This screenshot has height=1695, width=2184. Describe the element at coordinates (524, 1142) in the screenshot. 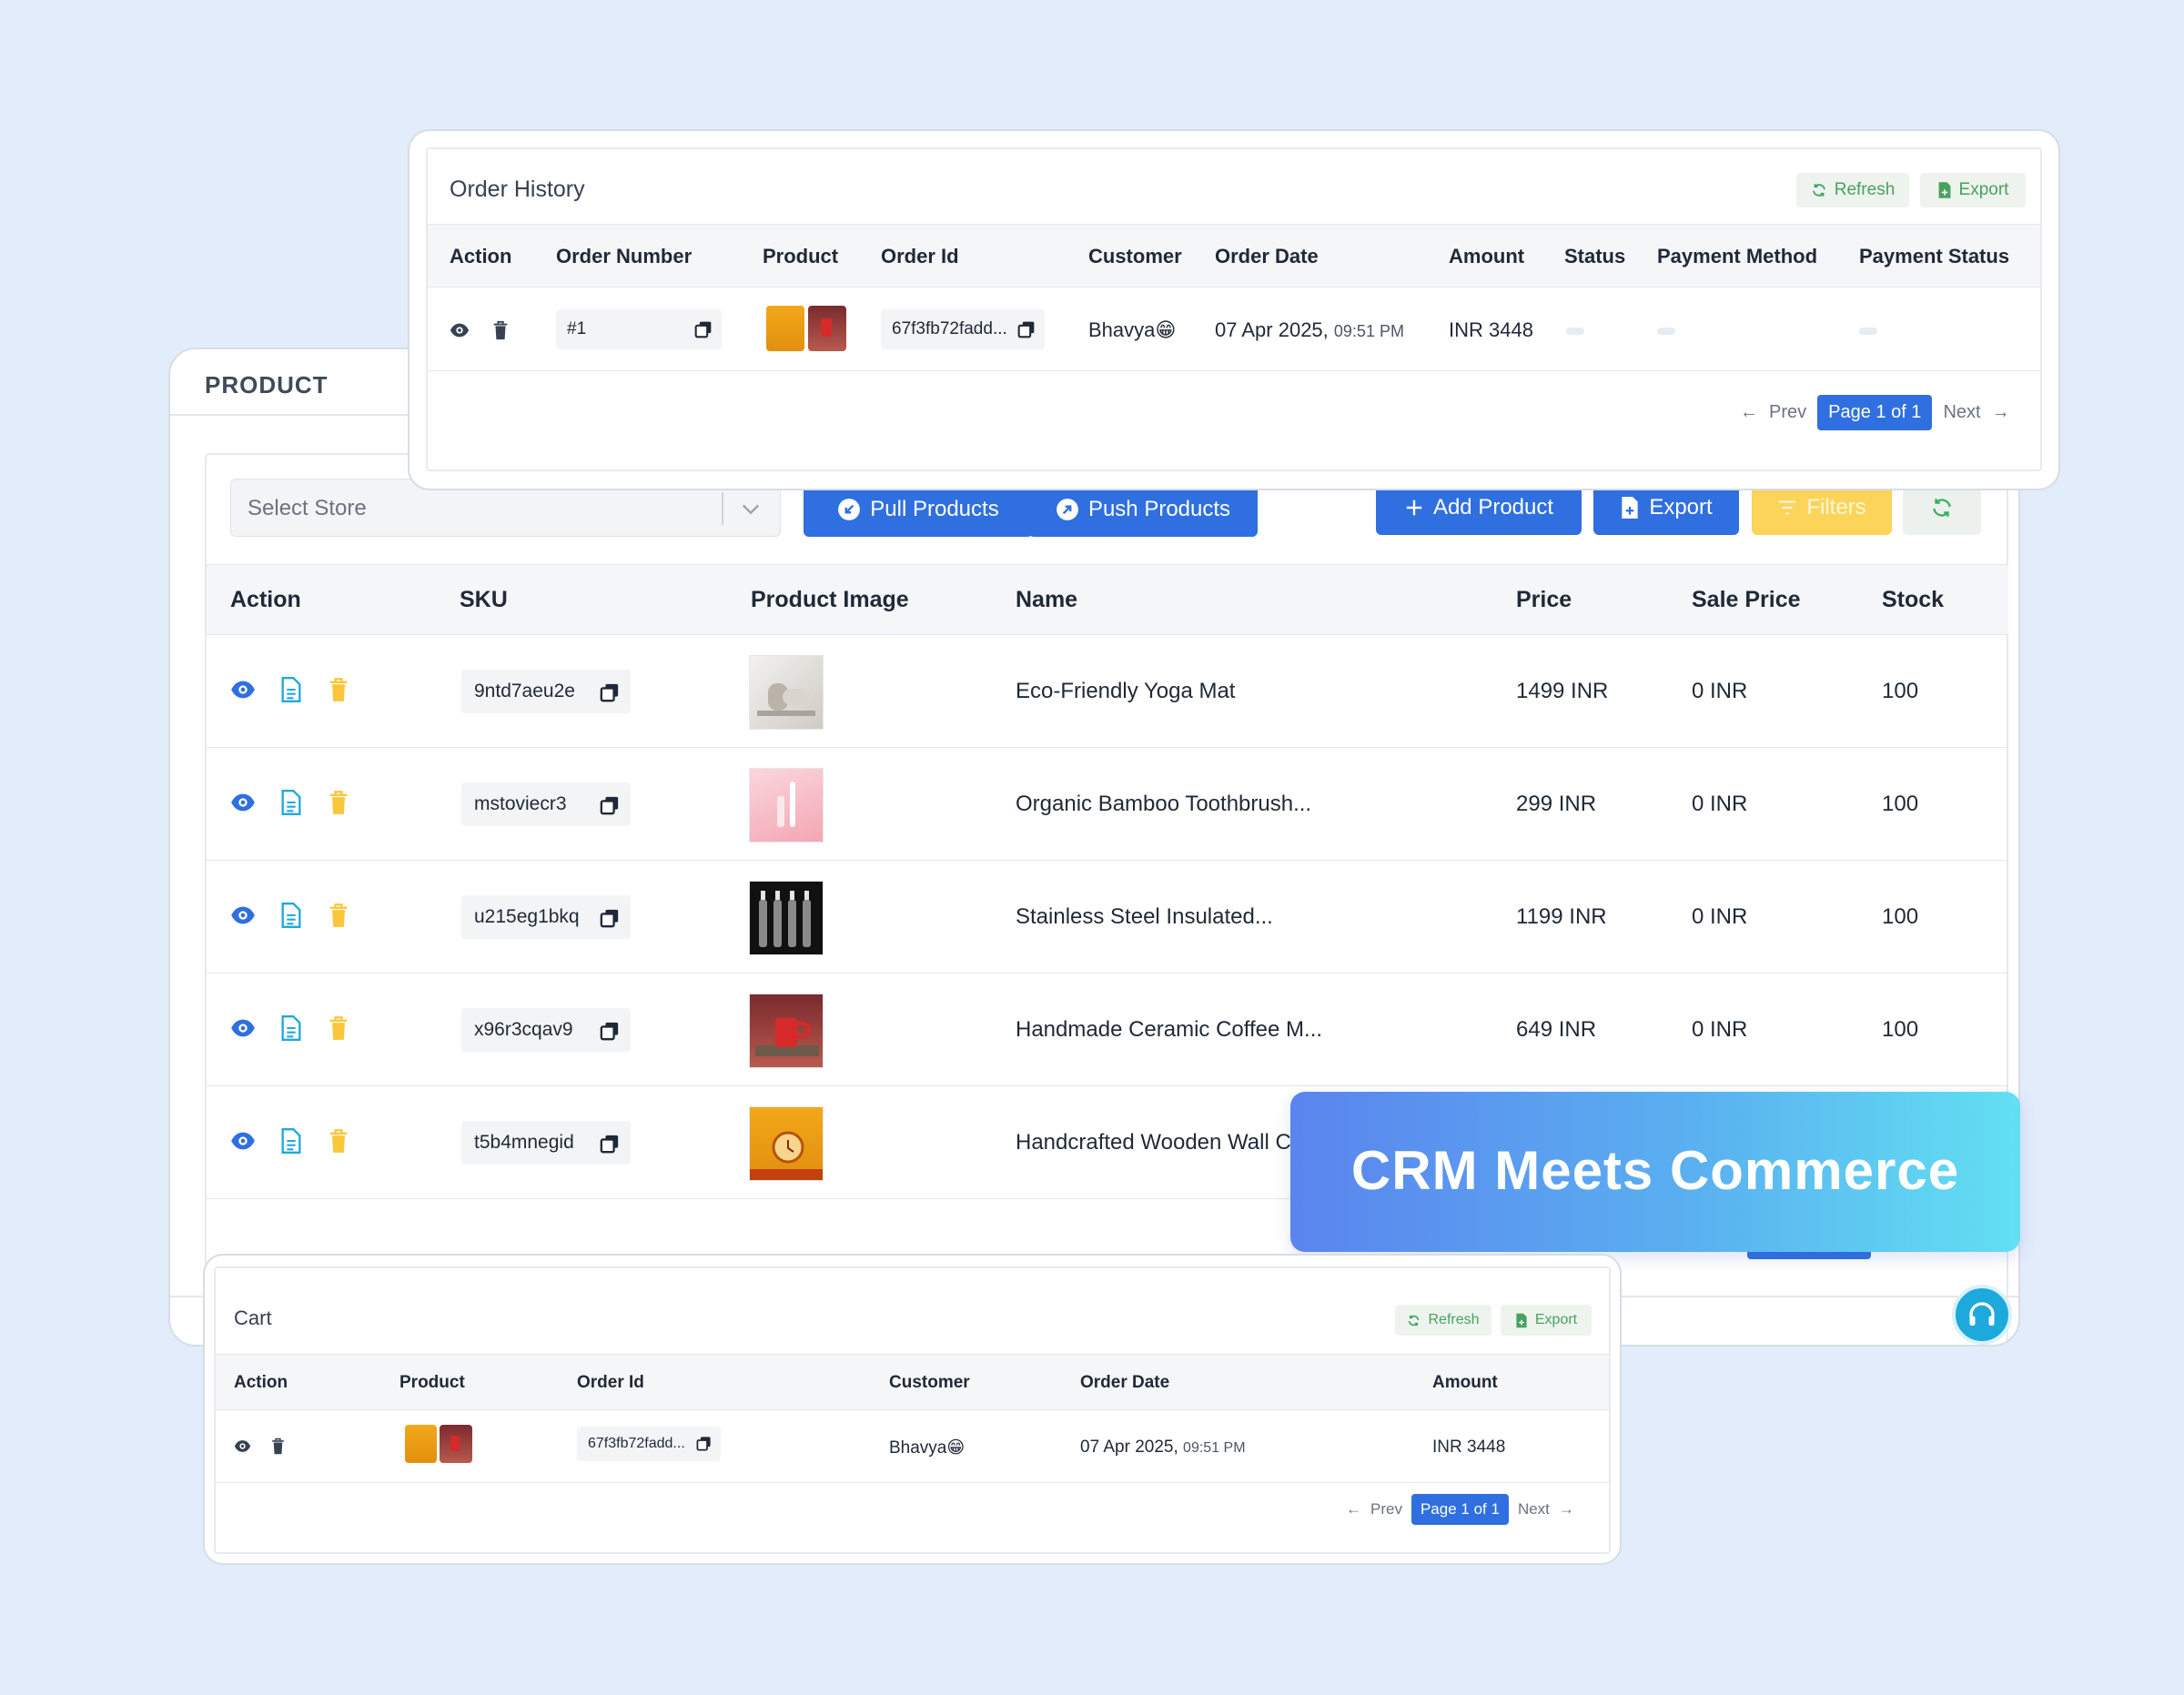

I see `sku-value: t5b4mnegid` at that location.